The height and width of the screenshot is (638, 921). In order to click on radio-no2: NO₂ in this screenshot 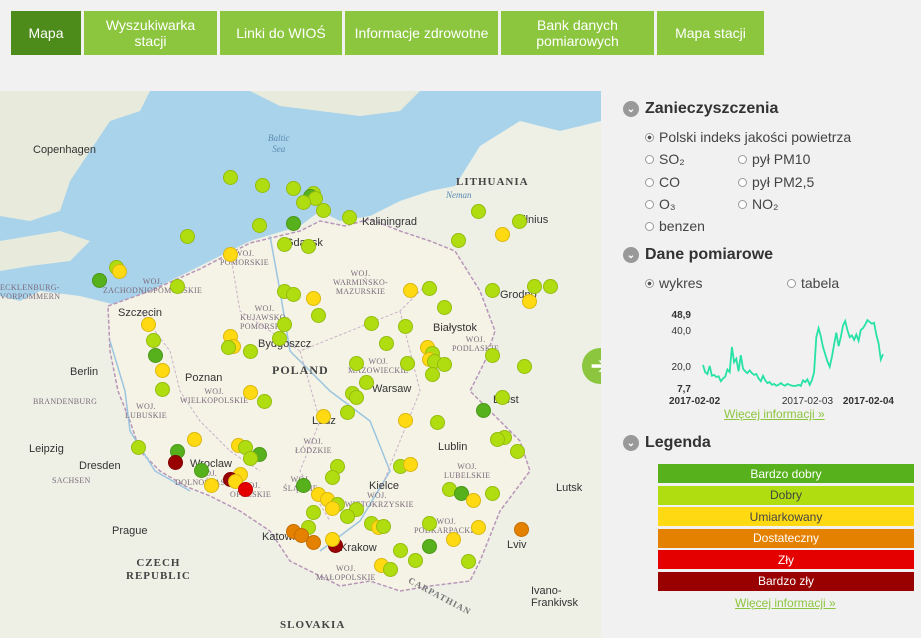, I will do `click(758, 204)`.